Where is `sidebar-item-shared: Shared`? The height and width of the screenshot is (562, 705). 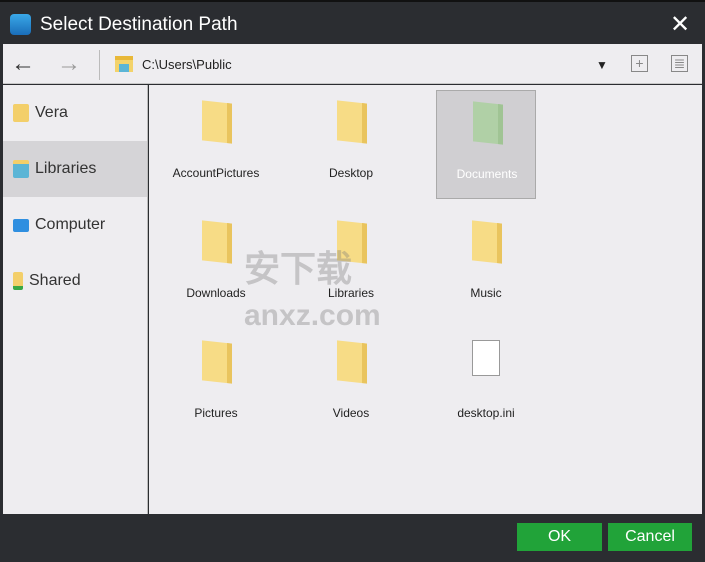
sidebar-item-shared: Shared is located at coordinates (75, 281).